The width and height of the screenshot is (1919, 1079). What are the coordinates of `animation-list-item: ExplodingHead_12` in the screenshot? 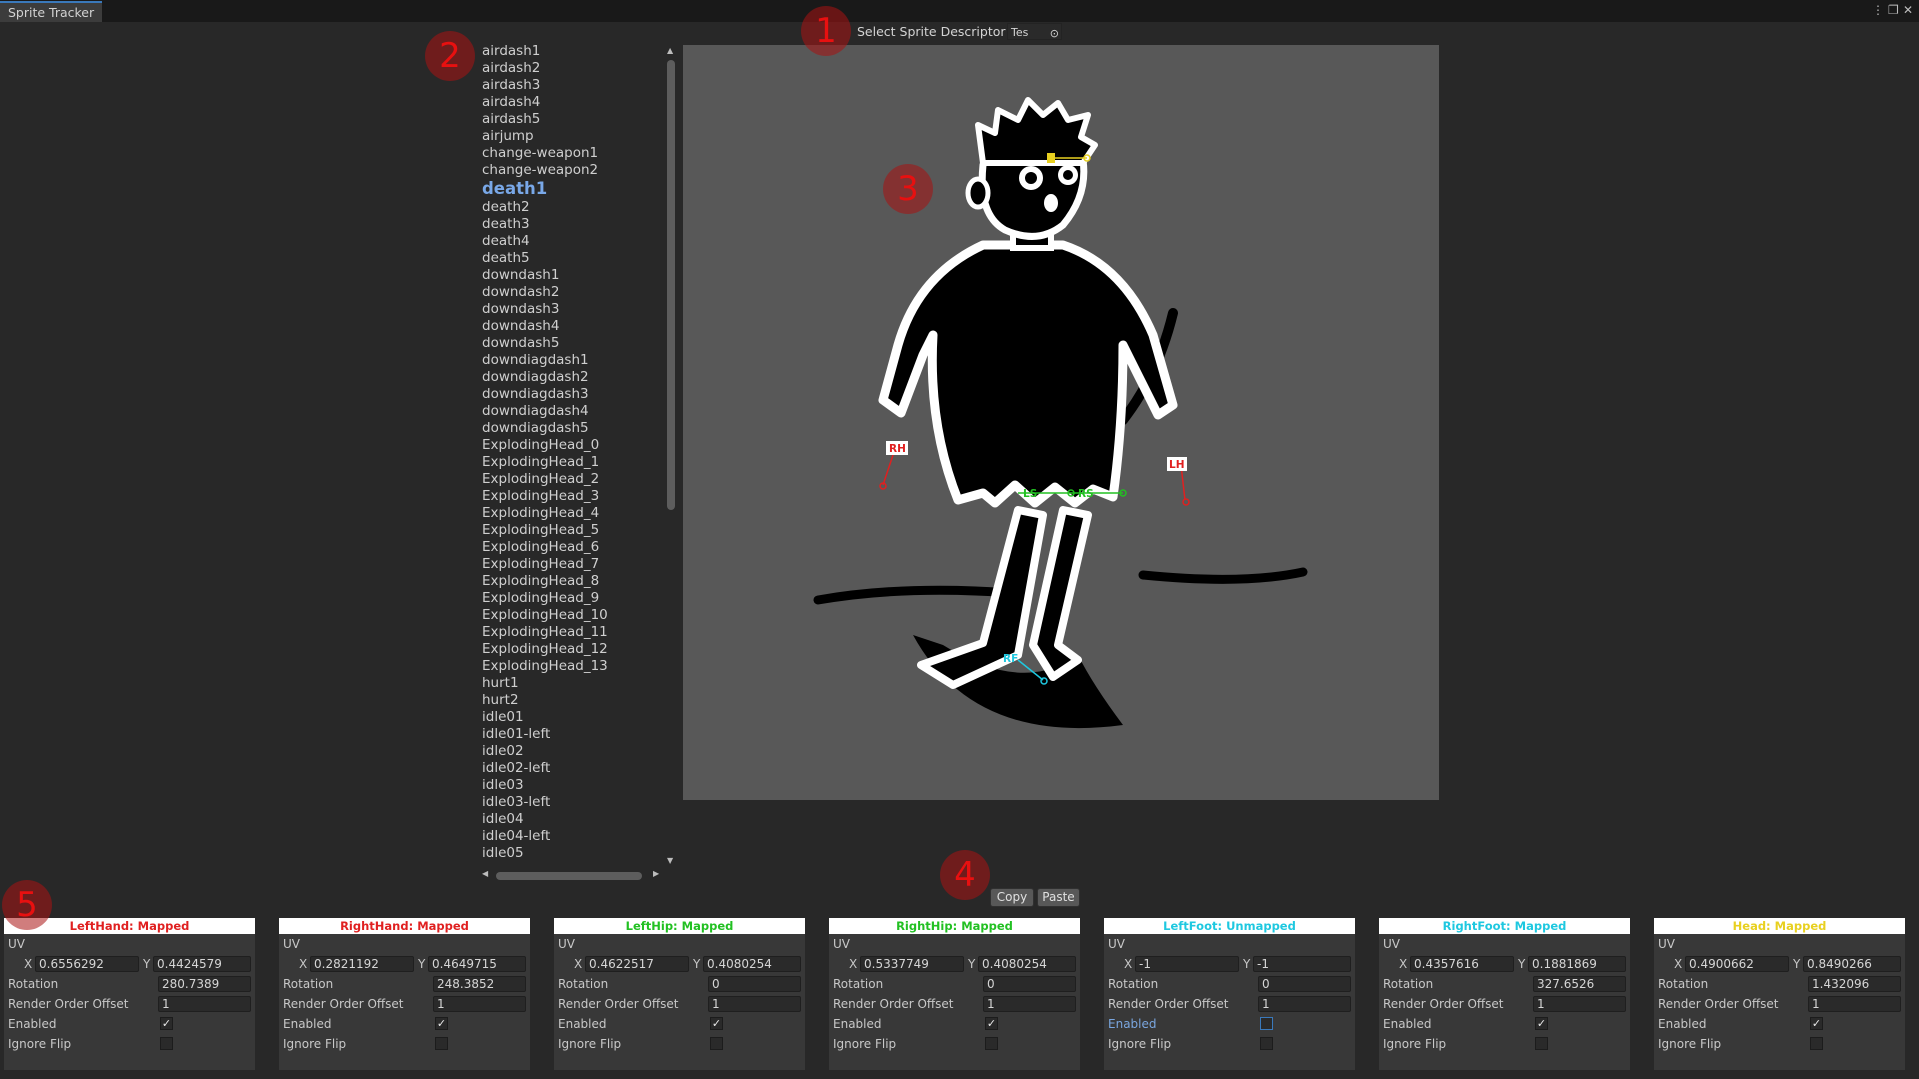 It's located at (572, 649).